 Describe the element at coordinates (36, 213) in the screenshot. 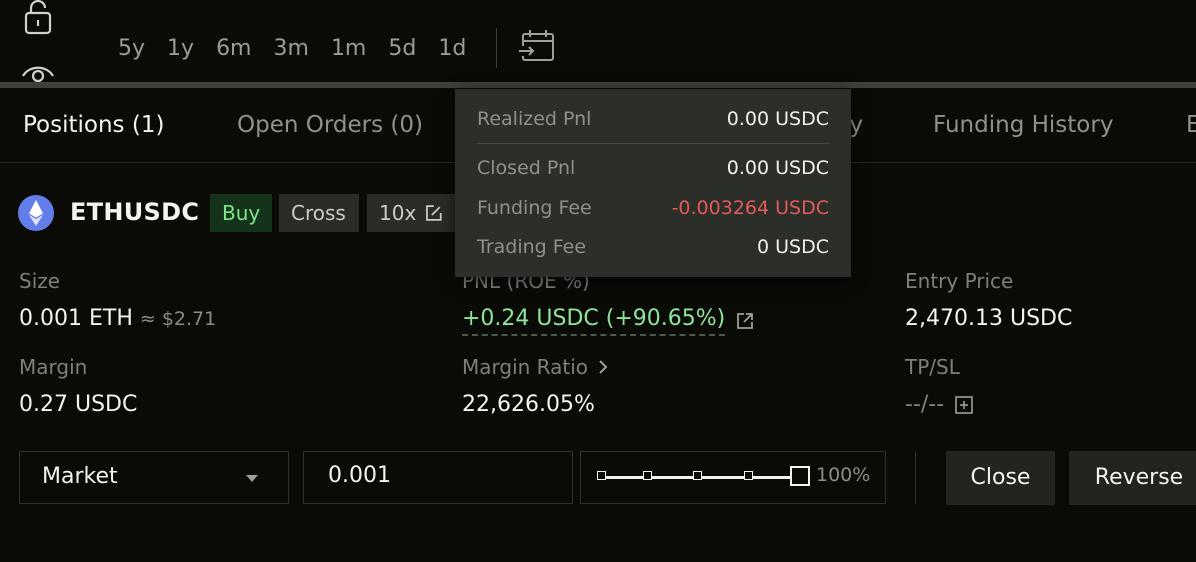

I see `eth-icon` at that location.